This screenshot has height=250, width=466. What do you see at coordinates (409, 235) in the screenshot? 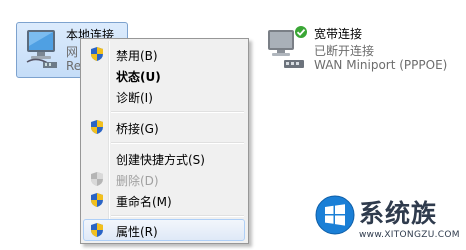
I see `watermark-url: www.XITONGZU.COM` at bounding box center [409, 235].